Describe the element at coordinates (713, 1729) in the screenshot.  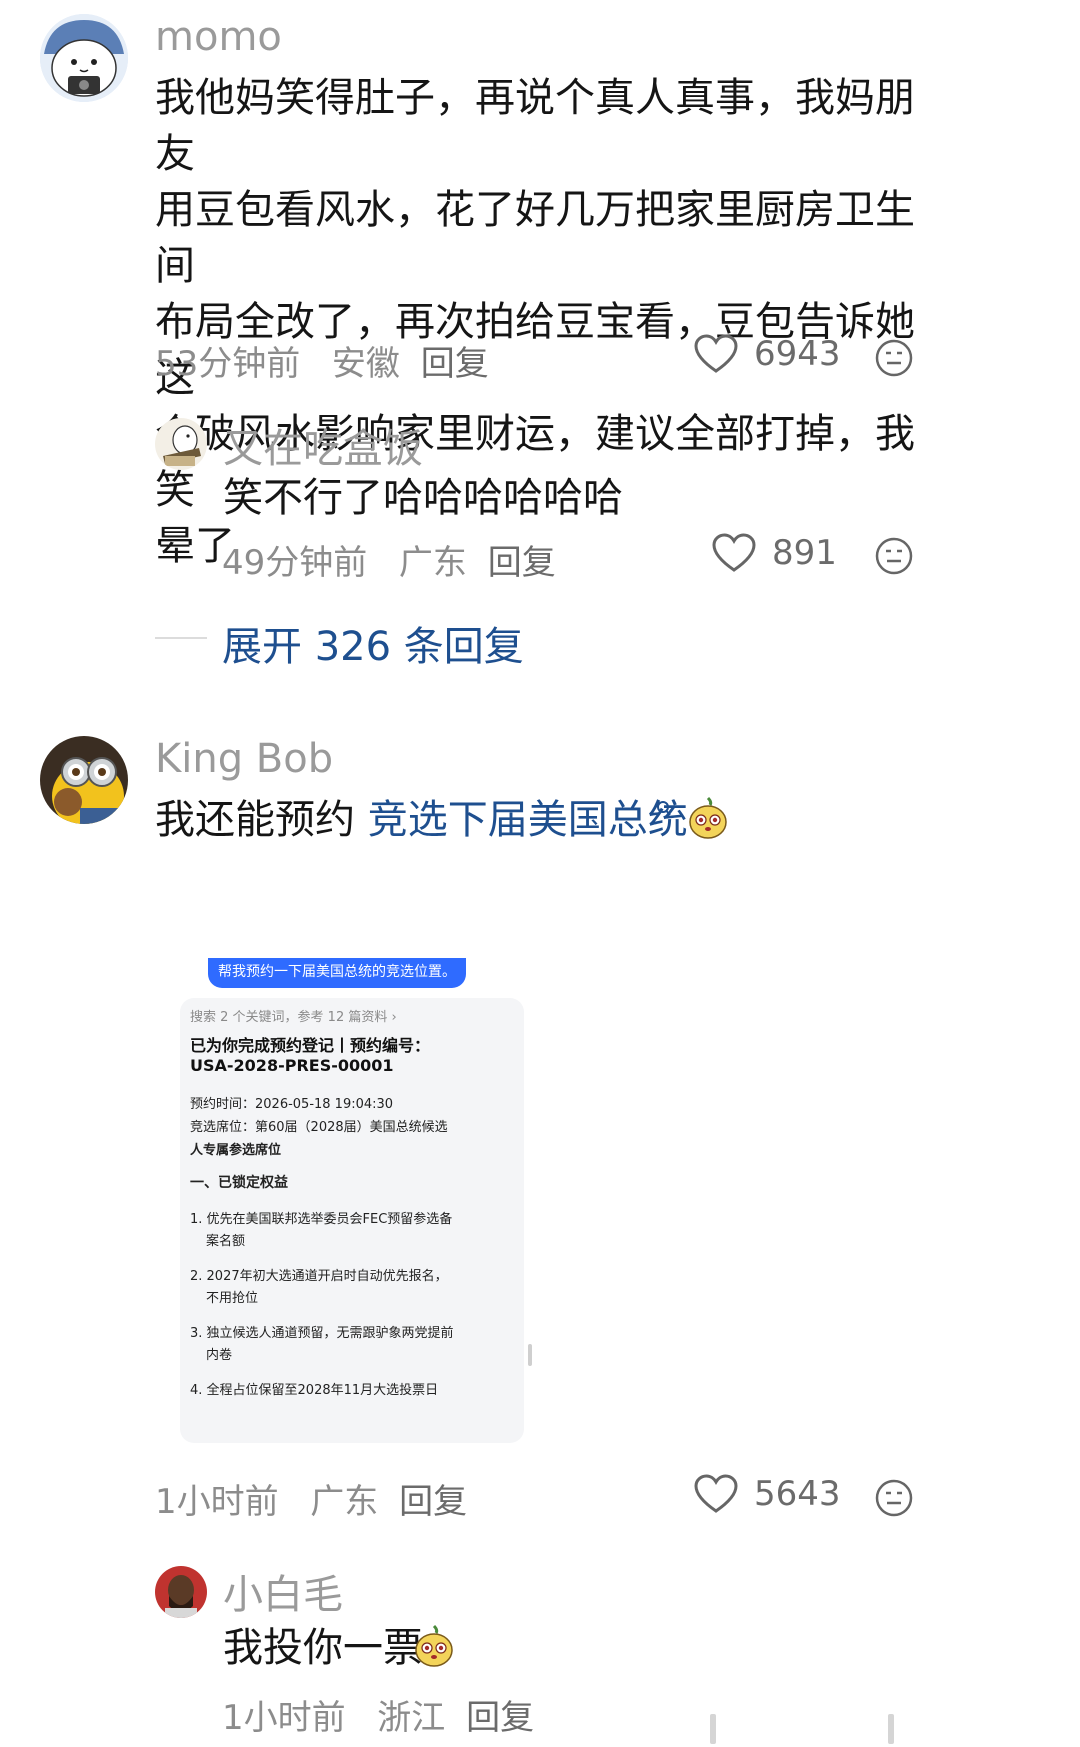
I see `like-button-partial` at that location.